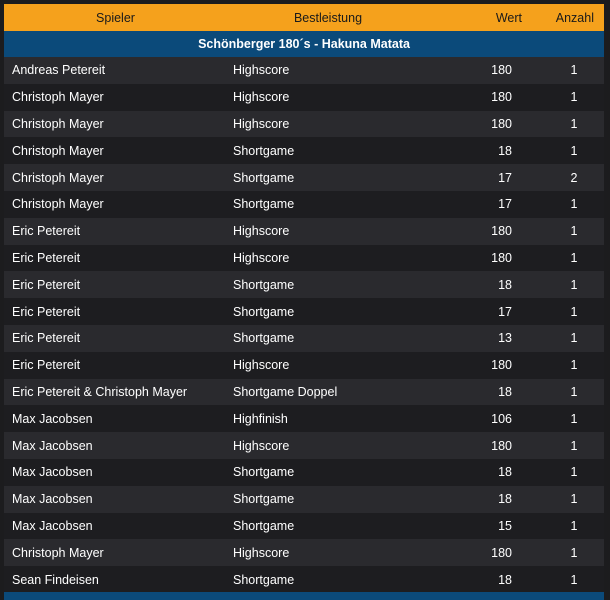 This screenshot has height=600, width=610. What do you see at coordinates (486, 526) in the screenshot?
I see `value-cell: 15` at bounding box center [486, 526].